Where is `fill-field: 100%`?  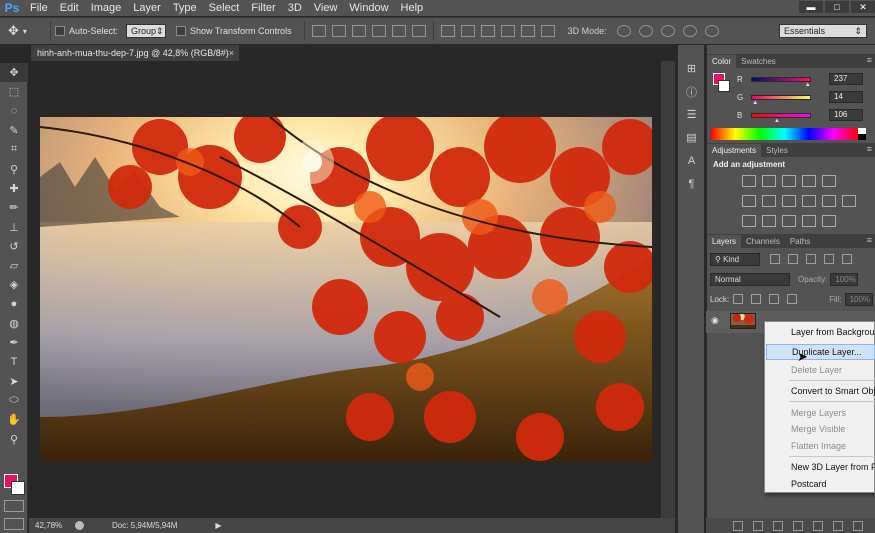
fill-field: 100% is located at coordinates (858, 299).